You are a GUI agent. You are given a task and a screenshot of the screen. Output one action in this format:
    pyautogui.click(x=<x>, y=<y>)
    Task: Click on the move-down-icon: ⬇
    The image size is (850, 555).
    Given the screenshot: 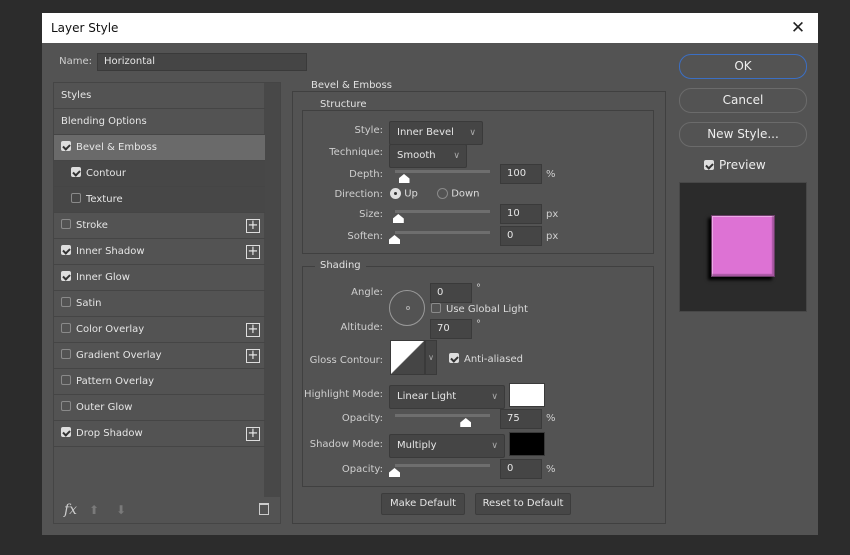 What is the action you would take?
    pyautogui.click(x=121, y=510)
    